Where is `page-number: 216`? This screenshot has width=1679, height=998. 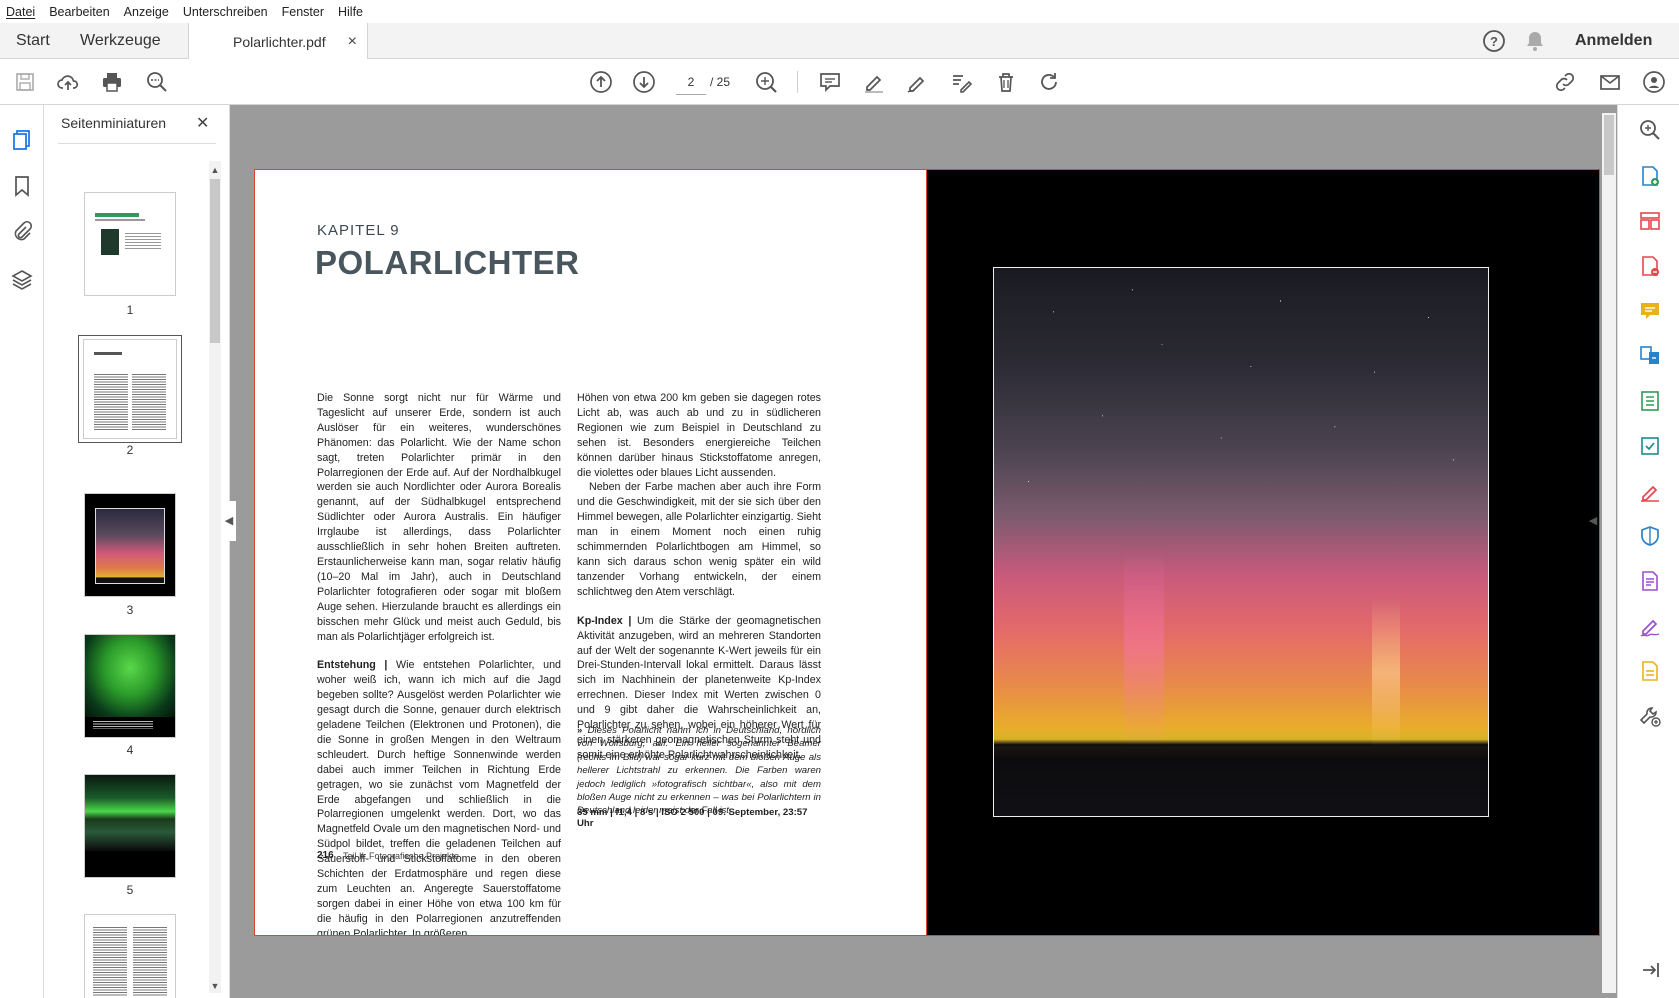 page-number: 216 is located at coordinates (325, 855).